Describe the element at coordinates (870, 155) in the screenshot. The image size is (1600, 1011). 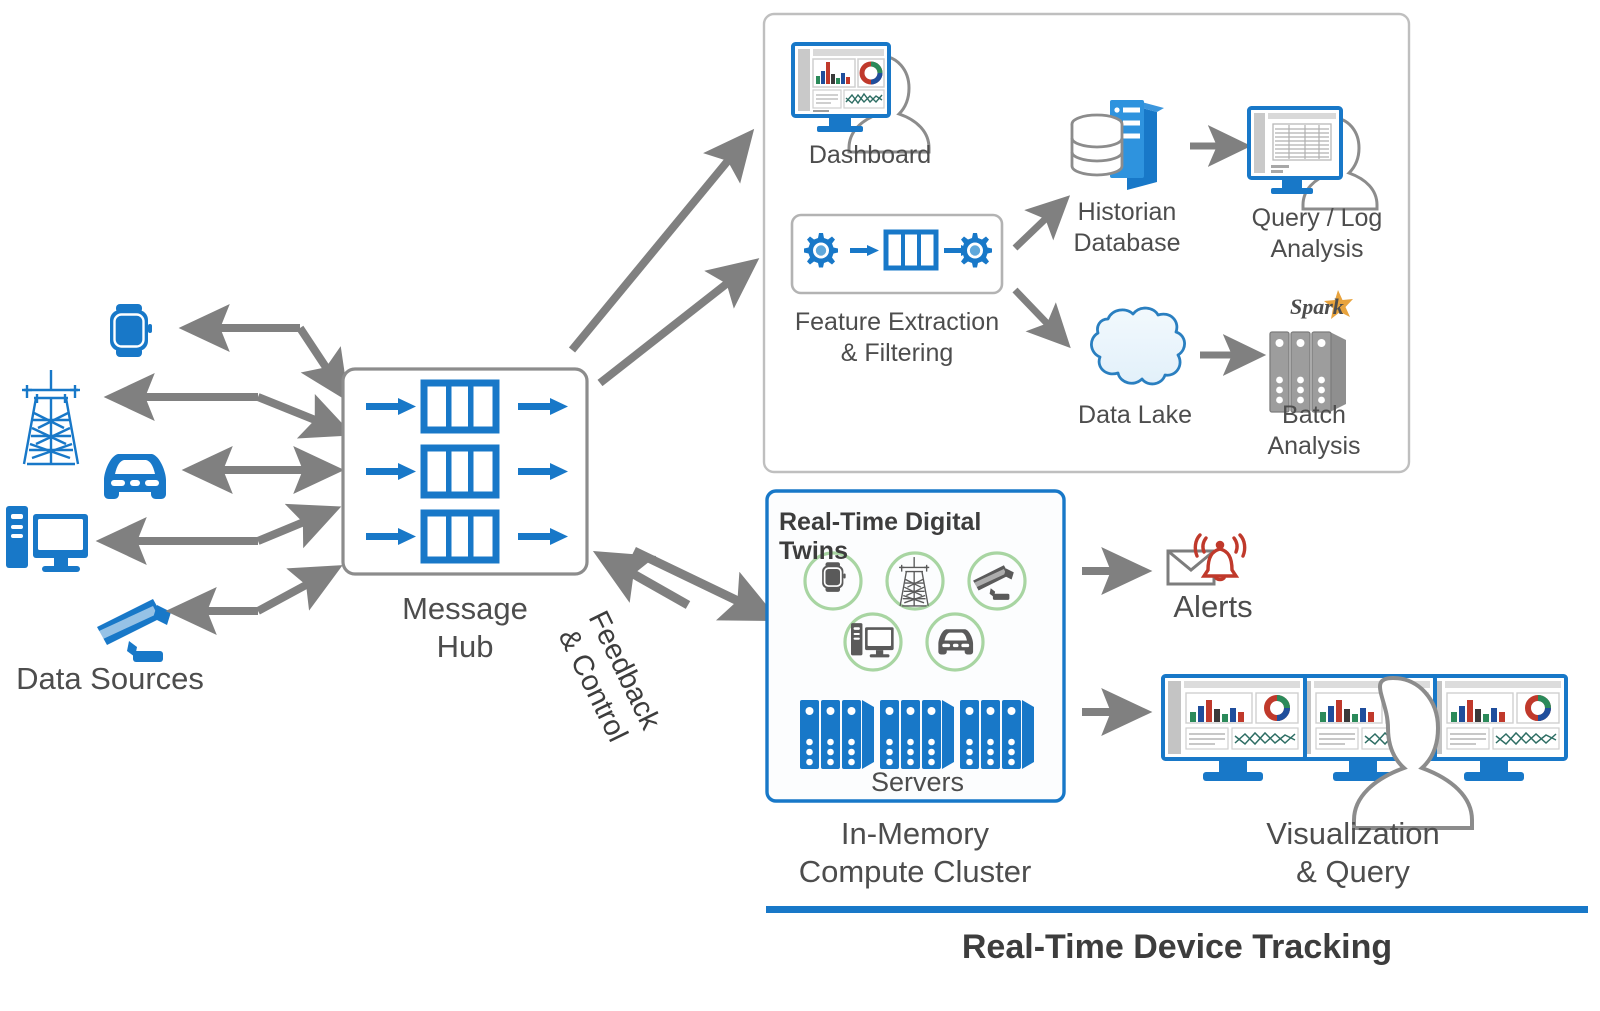
I see `dashboard-label: Dashboard` at that location.